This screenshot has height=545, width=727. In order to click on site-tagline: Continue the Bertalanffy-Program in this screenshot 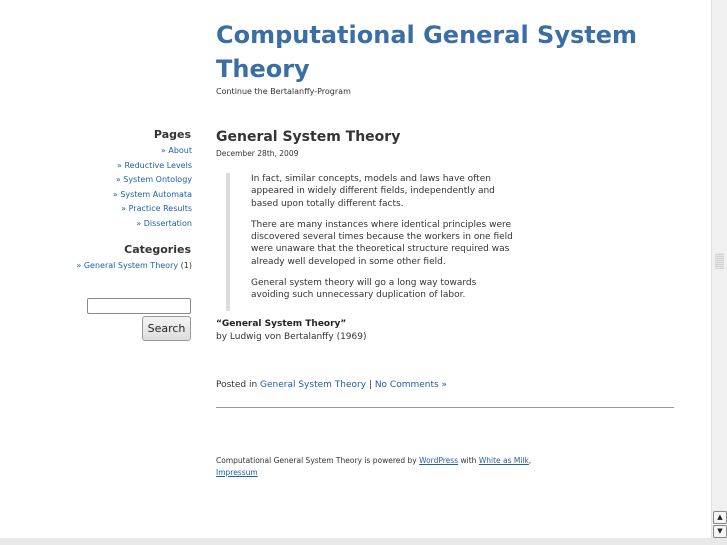, I will do `click(283, 91)`.